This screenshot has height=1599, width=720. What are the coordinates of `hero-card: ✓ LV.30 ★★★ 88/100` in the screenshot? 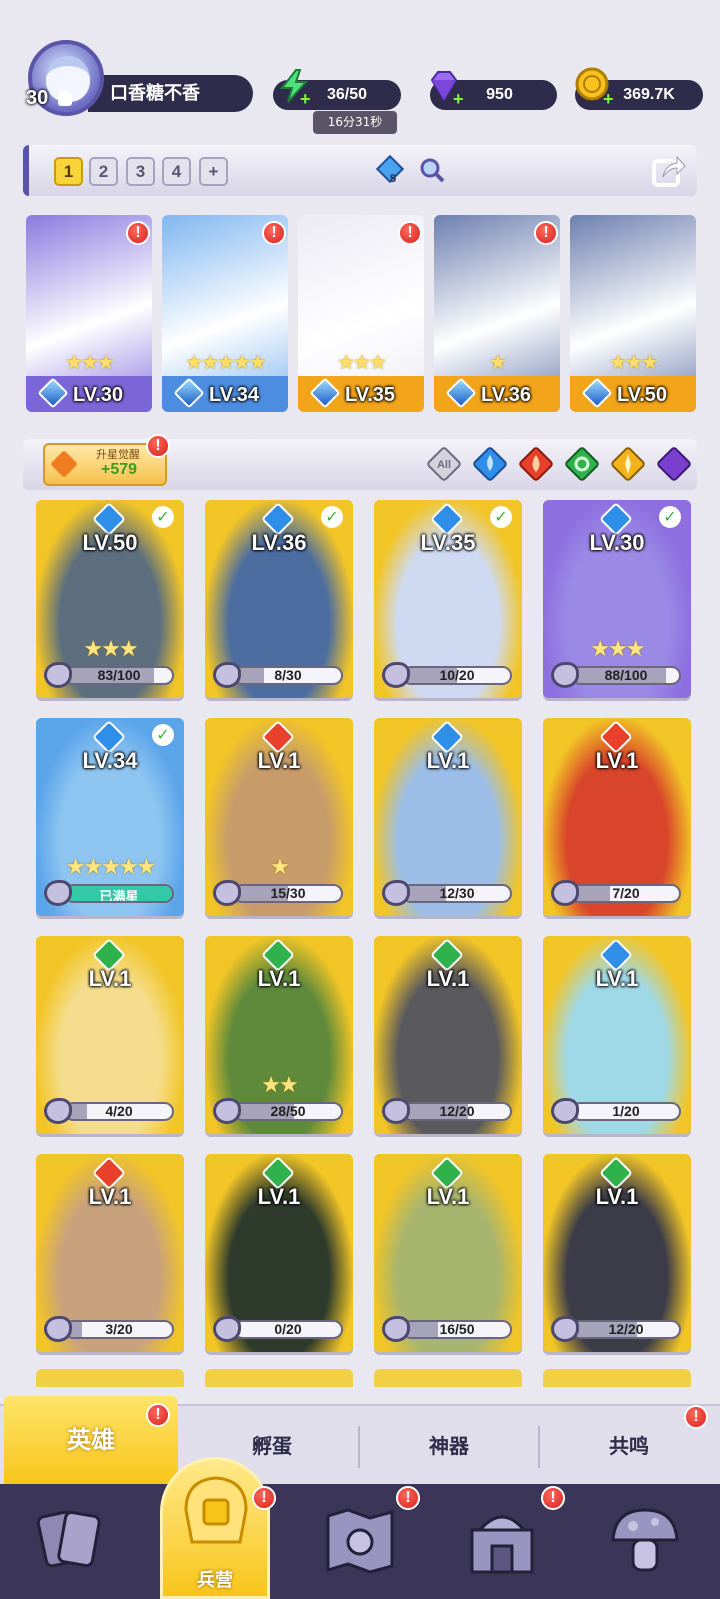 It's located at (617, 599).